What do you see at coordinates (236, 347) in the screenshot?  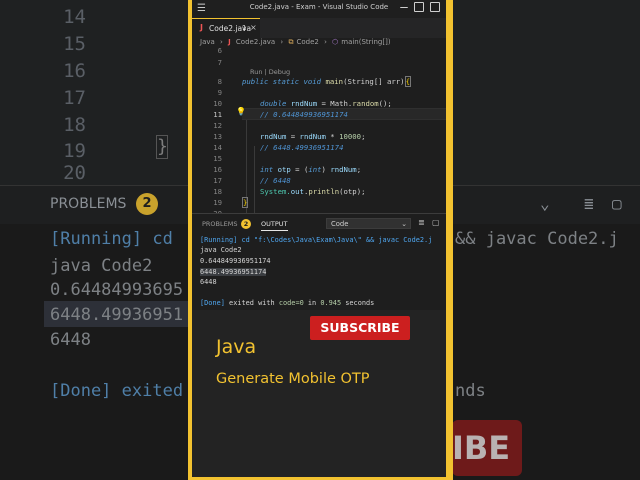 I see `promo-title: Java` at bounding box center [236, 347].